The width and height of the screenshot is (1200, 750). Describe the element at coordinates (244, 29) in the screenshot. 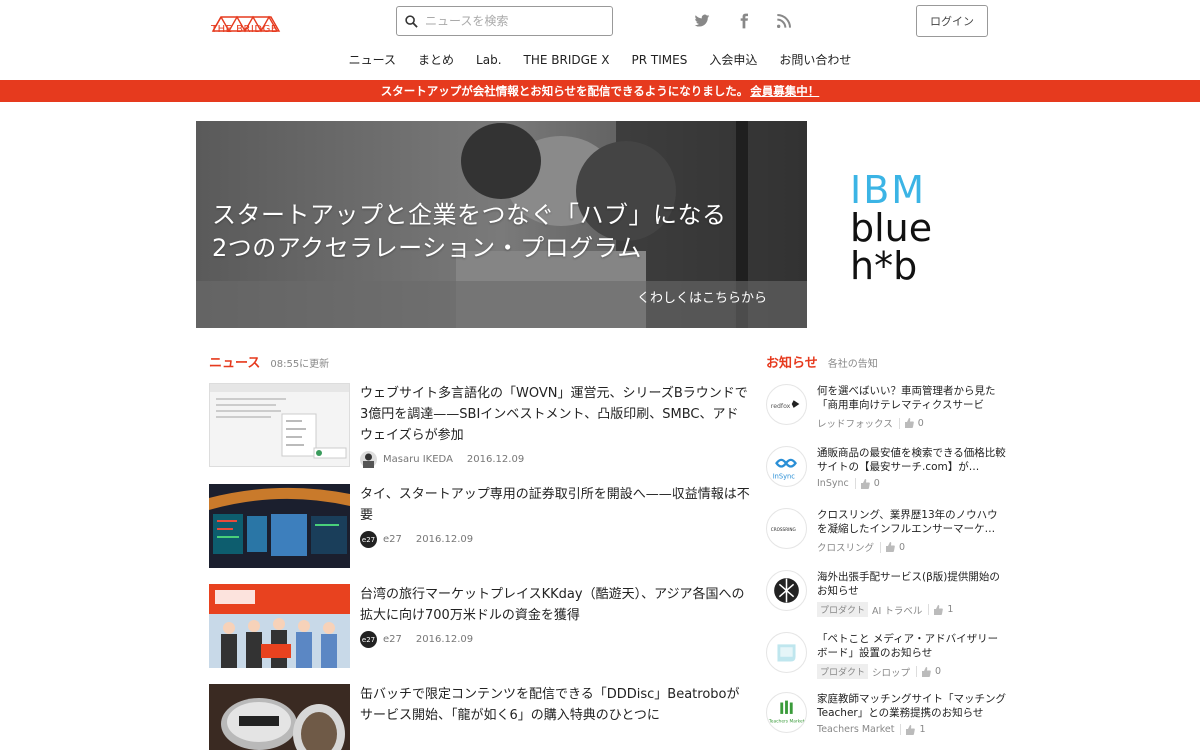

I see `logo-text: THE BRIDGE` at that location.